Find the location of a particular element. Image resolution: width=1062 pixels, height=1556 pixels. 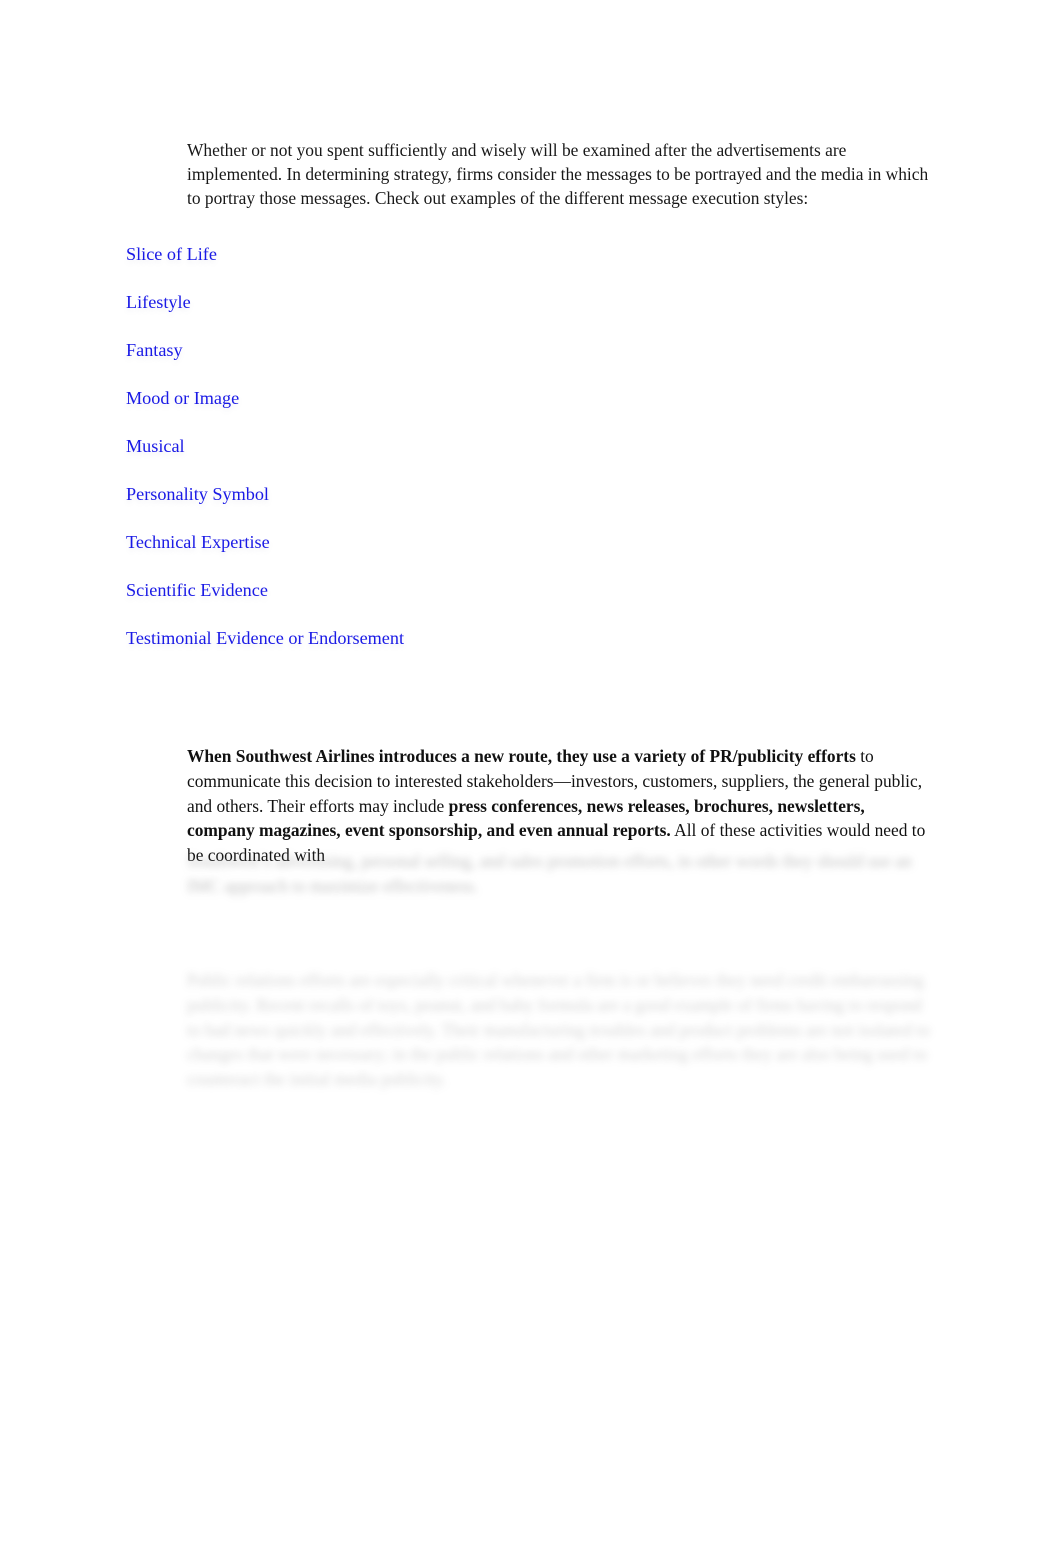

link-label: Fantasy is located at coordinates (154, 350).